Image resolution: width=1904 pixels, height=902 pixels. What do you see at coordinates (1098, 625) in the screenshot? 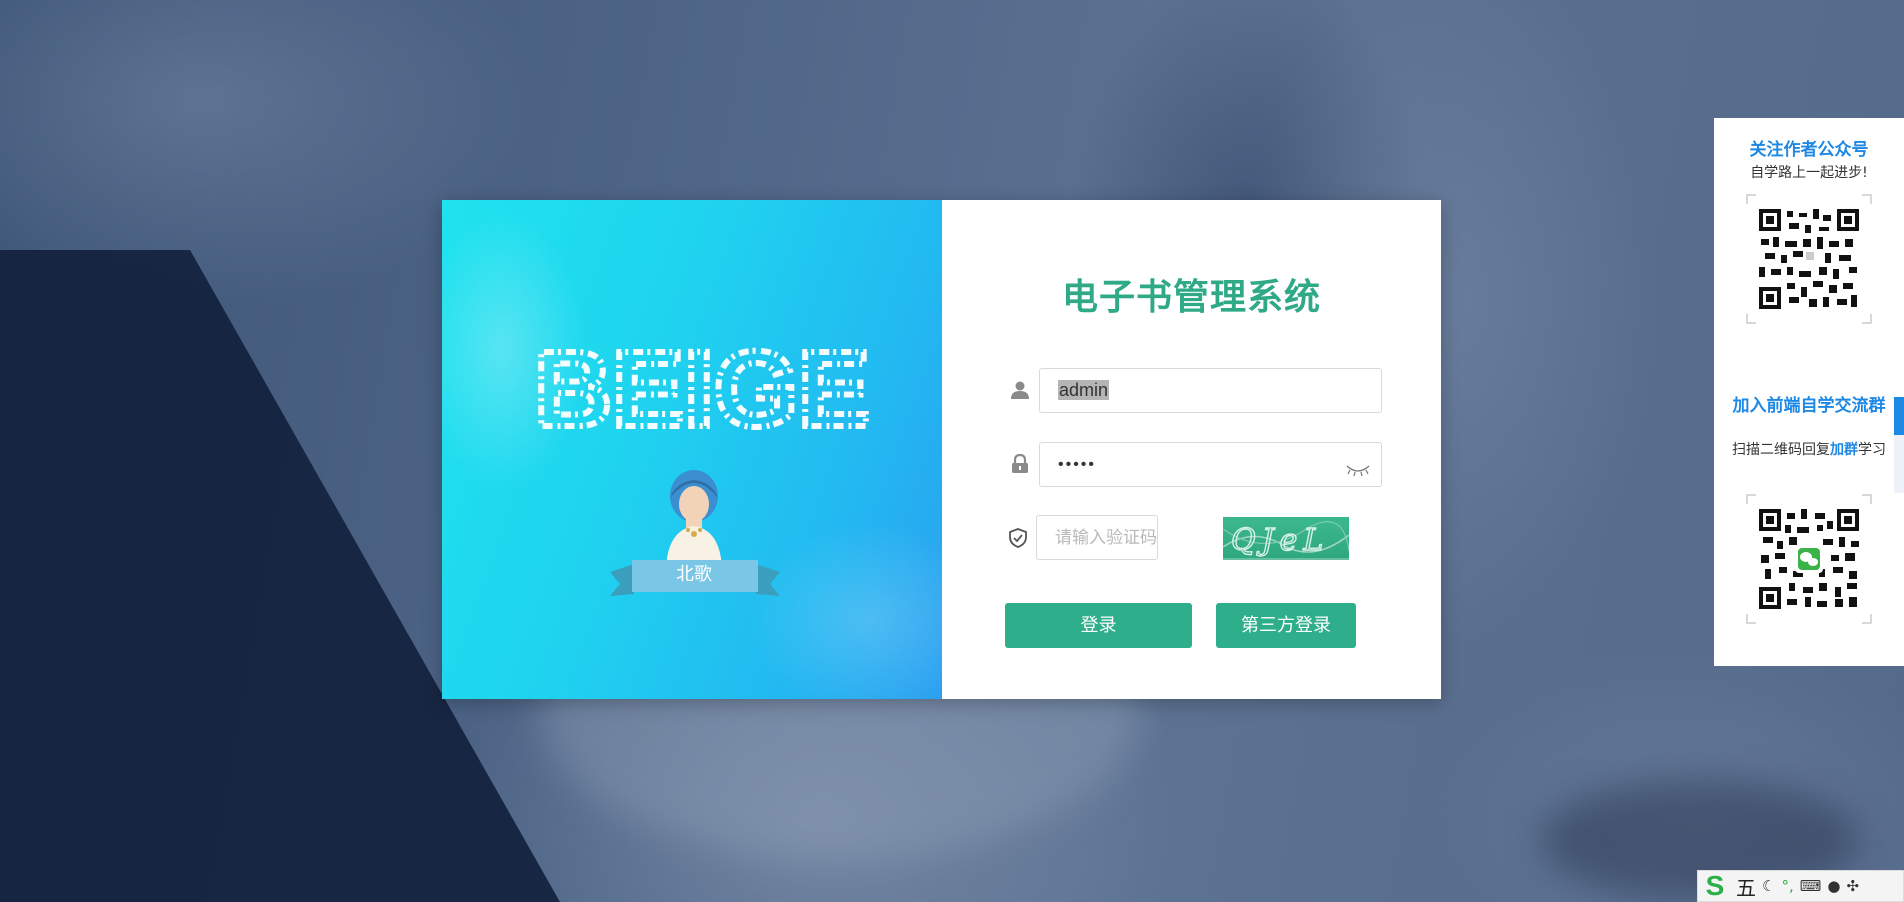
I see `login-button: 登录` at bounding box center [1098, 625].